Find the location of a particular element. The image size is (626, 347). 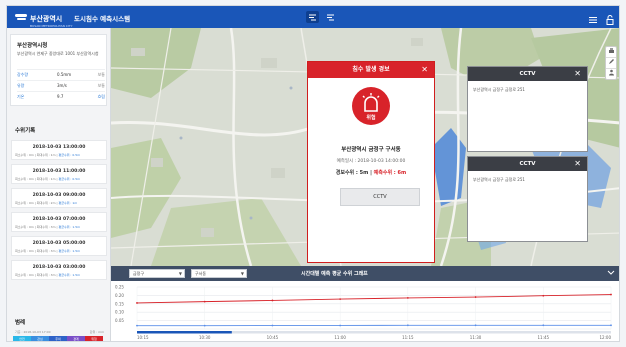

print-icon is located at coordinates (611, 50).